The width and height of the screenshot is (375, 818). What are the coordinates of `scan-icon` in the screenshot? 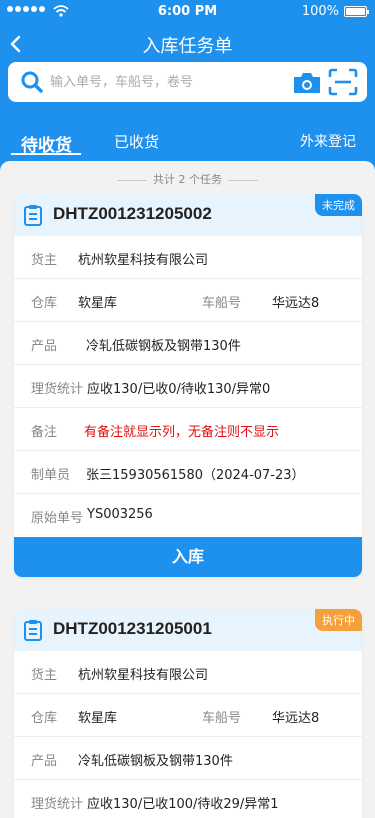 It's located at (343, 82).